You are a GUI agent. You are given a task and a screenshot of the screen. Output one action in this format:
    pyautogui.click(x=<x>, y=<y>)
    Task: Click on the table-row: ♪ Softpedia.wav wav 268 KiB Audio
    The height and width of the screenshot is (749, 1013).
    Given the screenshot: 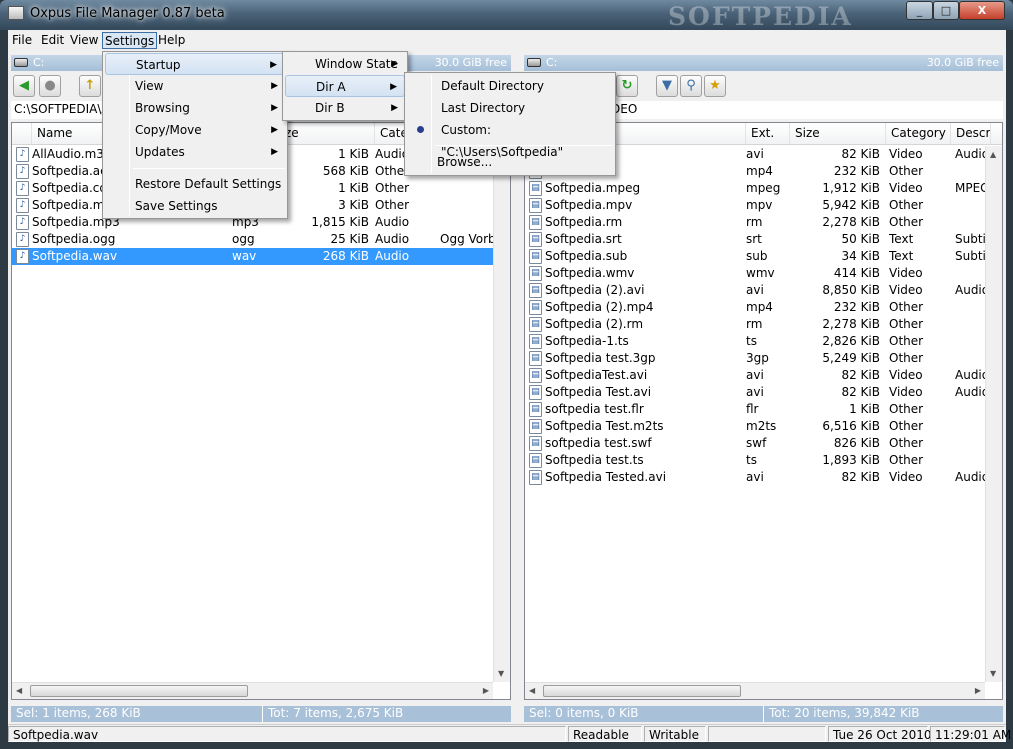 What is the action you would take?
    pyautogui.click(x=252, y=256)
    